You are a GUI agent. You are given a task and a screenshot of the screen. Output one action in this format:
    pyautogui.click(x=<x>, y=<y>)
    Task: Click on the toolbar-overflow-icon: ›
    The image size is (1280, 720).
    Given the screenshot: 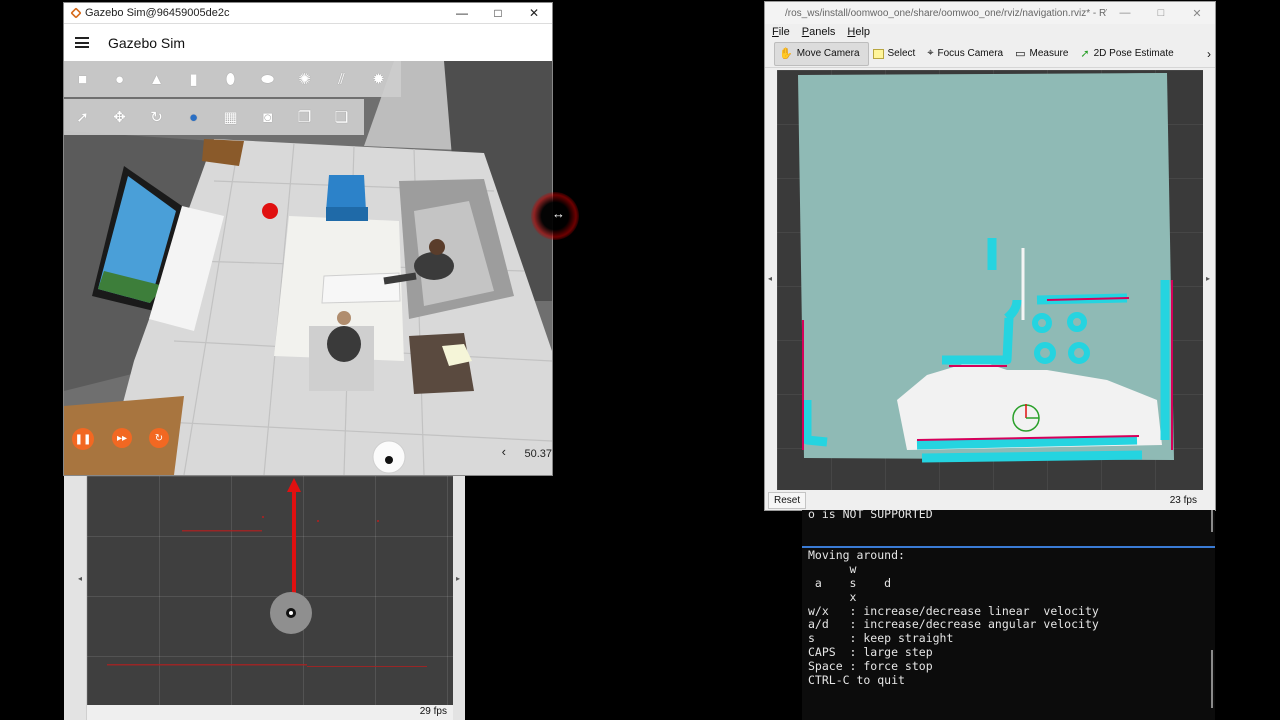 What is the action you would take?
    pyautogui.click(x=1209, y=54)
    